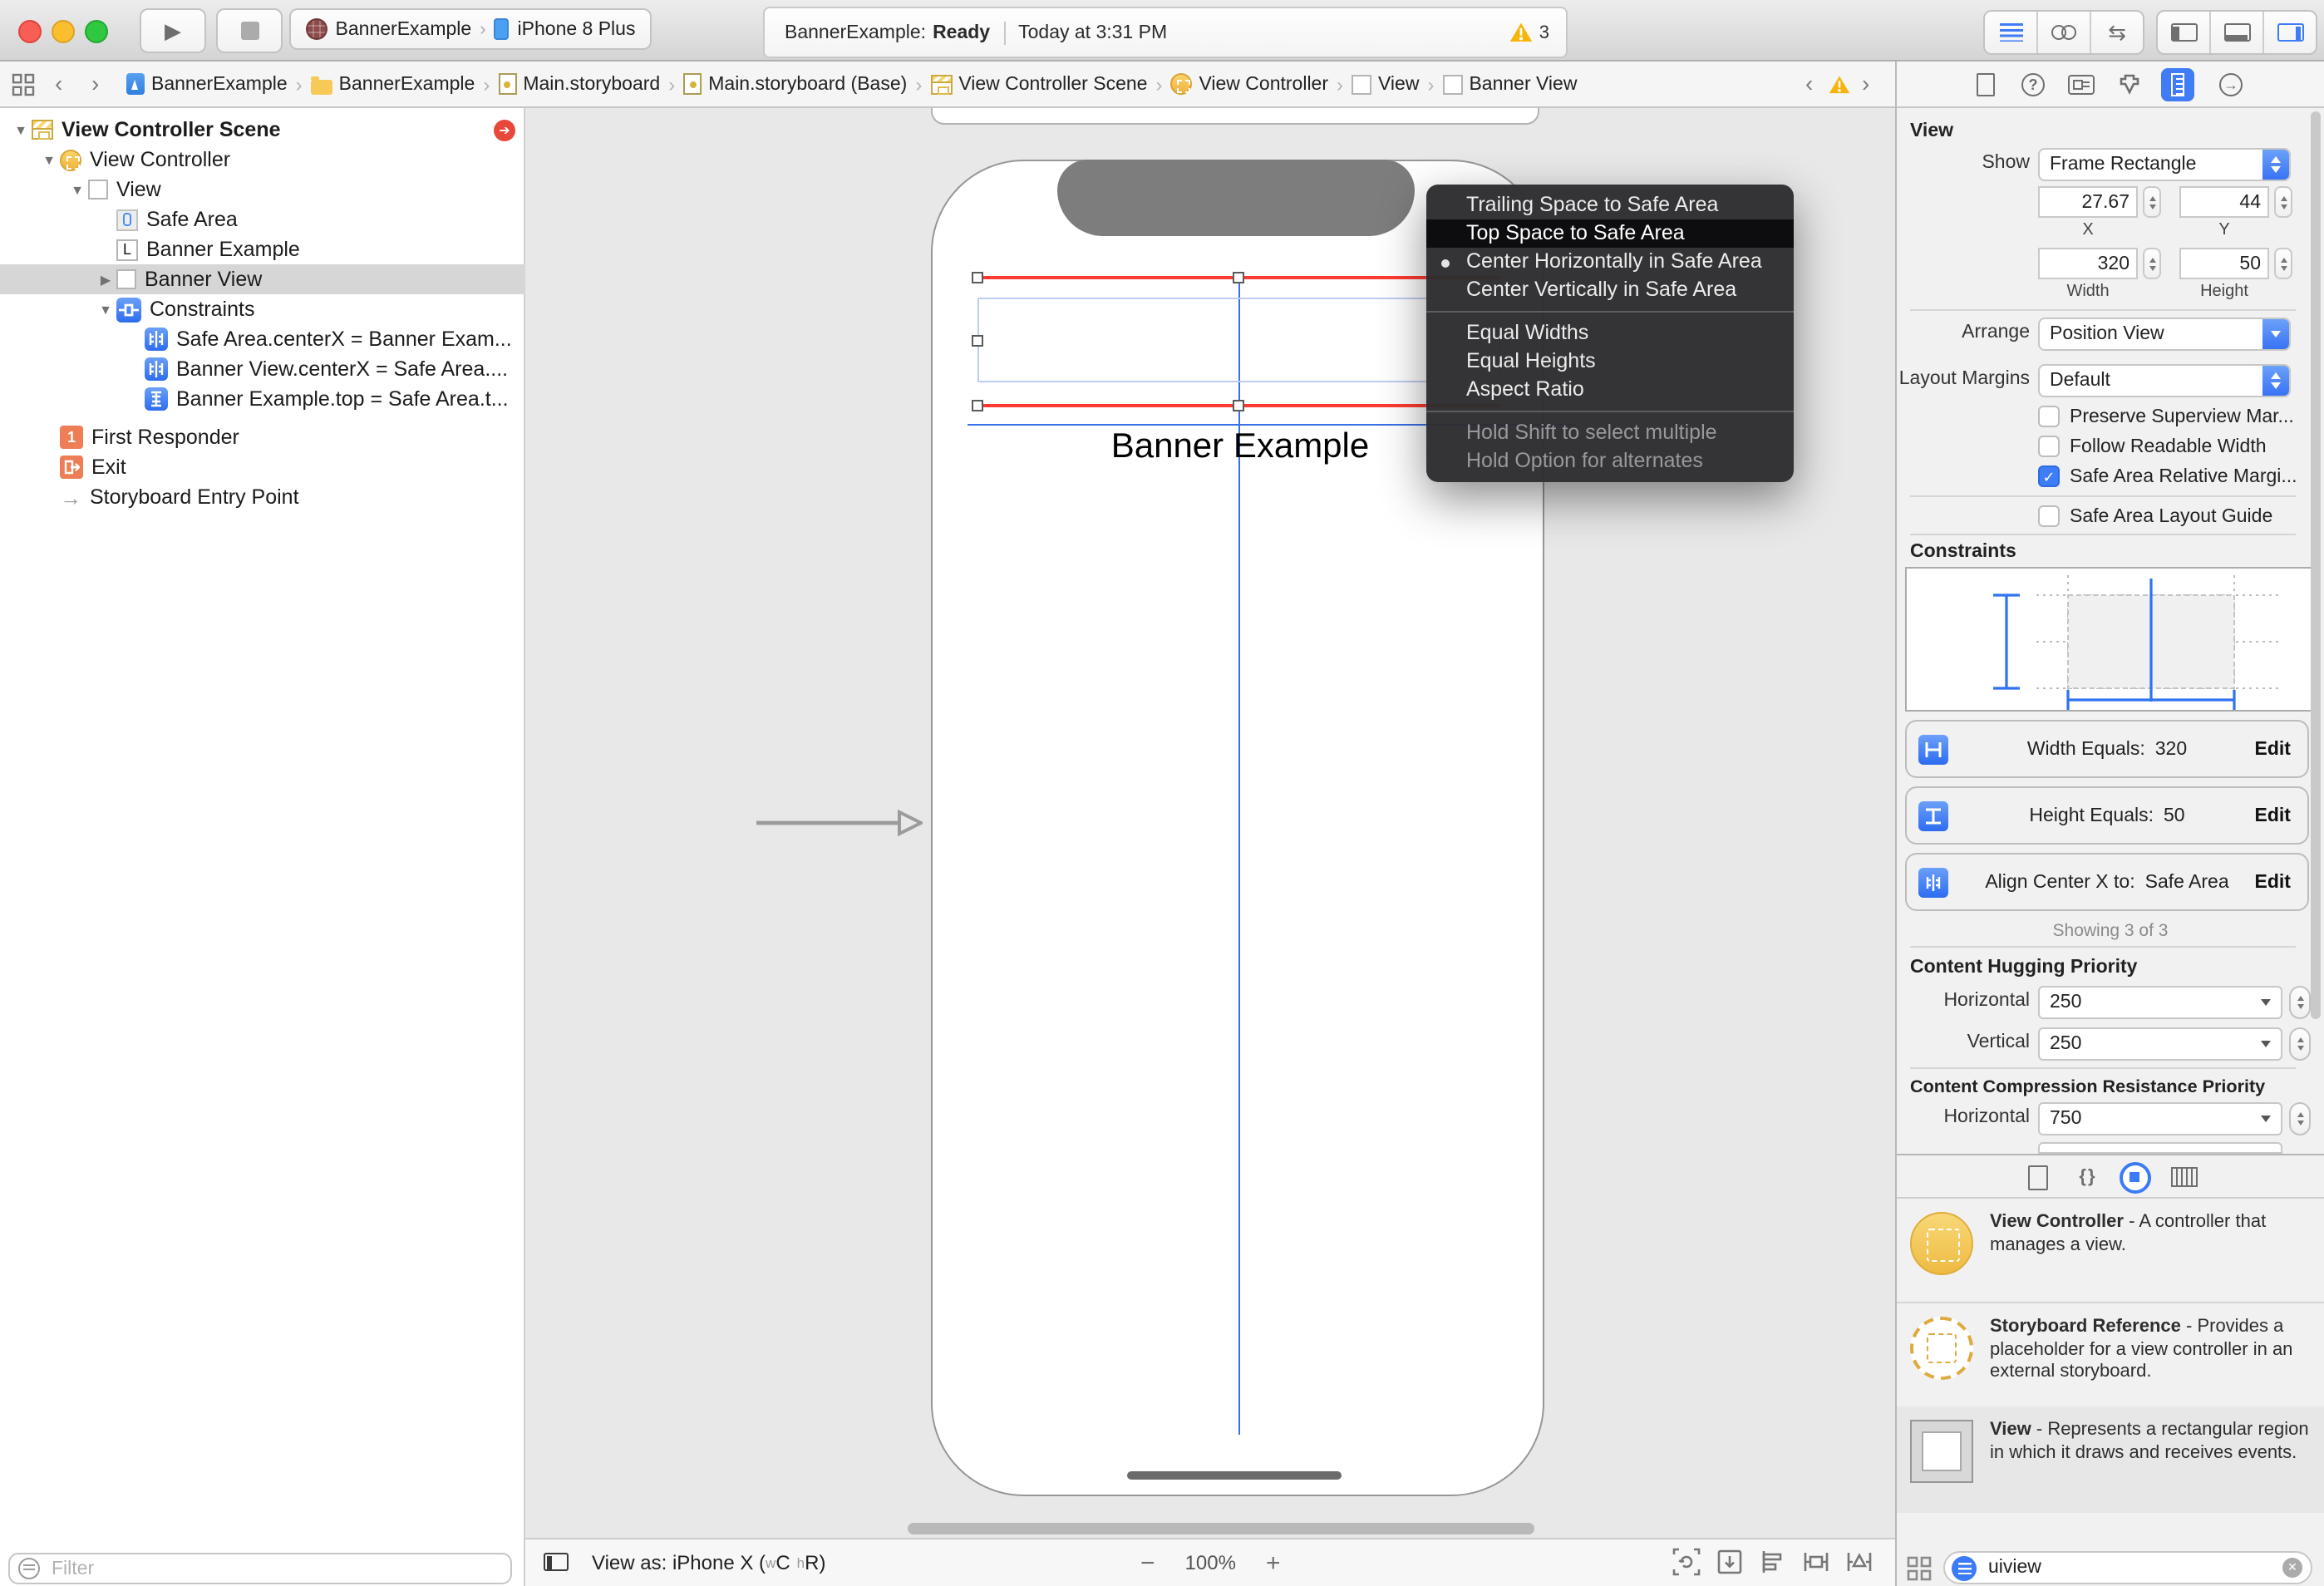  I want to click on media-library-tab, so click(2184, 1177).